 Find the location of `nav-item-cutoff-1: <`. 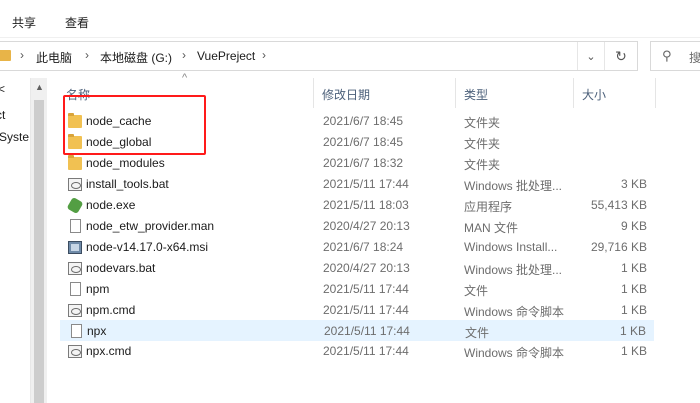

nav-item-cutoff-1: < is located at coordinates (2, 89).